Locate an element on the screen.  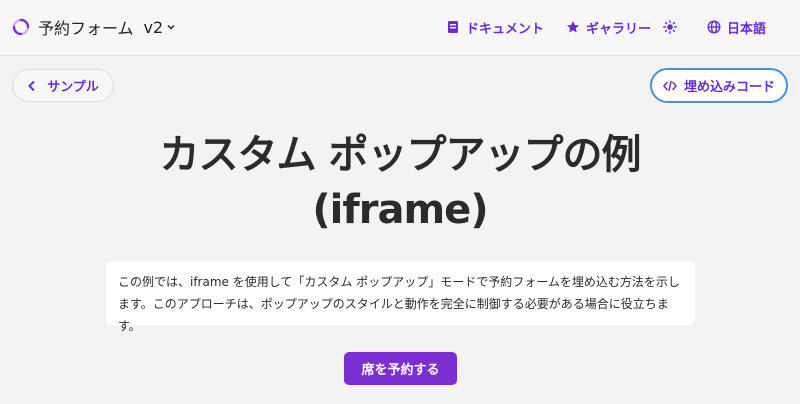
language-label: 日本語 is located at coordinates (747, 29).